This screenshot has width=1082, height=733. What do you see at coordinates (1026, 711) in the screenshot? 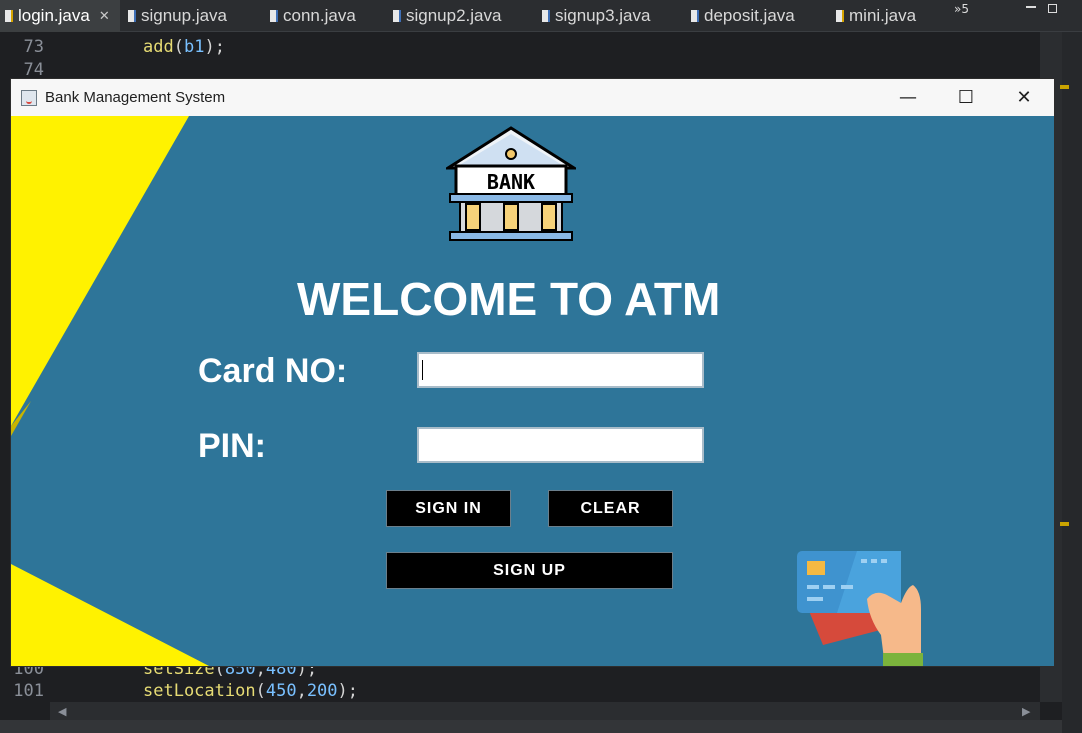
I see `scroll-right-icon: ▶` at bounding box center [1026, 711].